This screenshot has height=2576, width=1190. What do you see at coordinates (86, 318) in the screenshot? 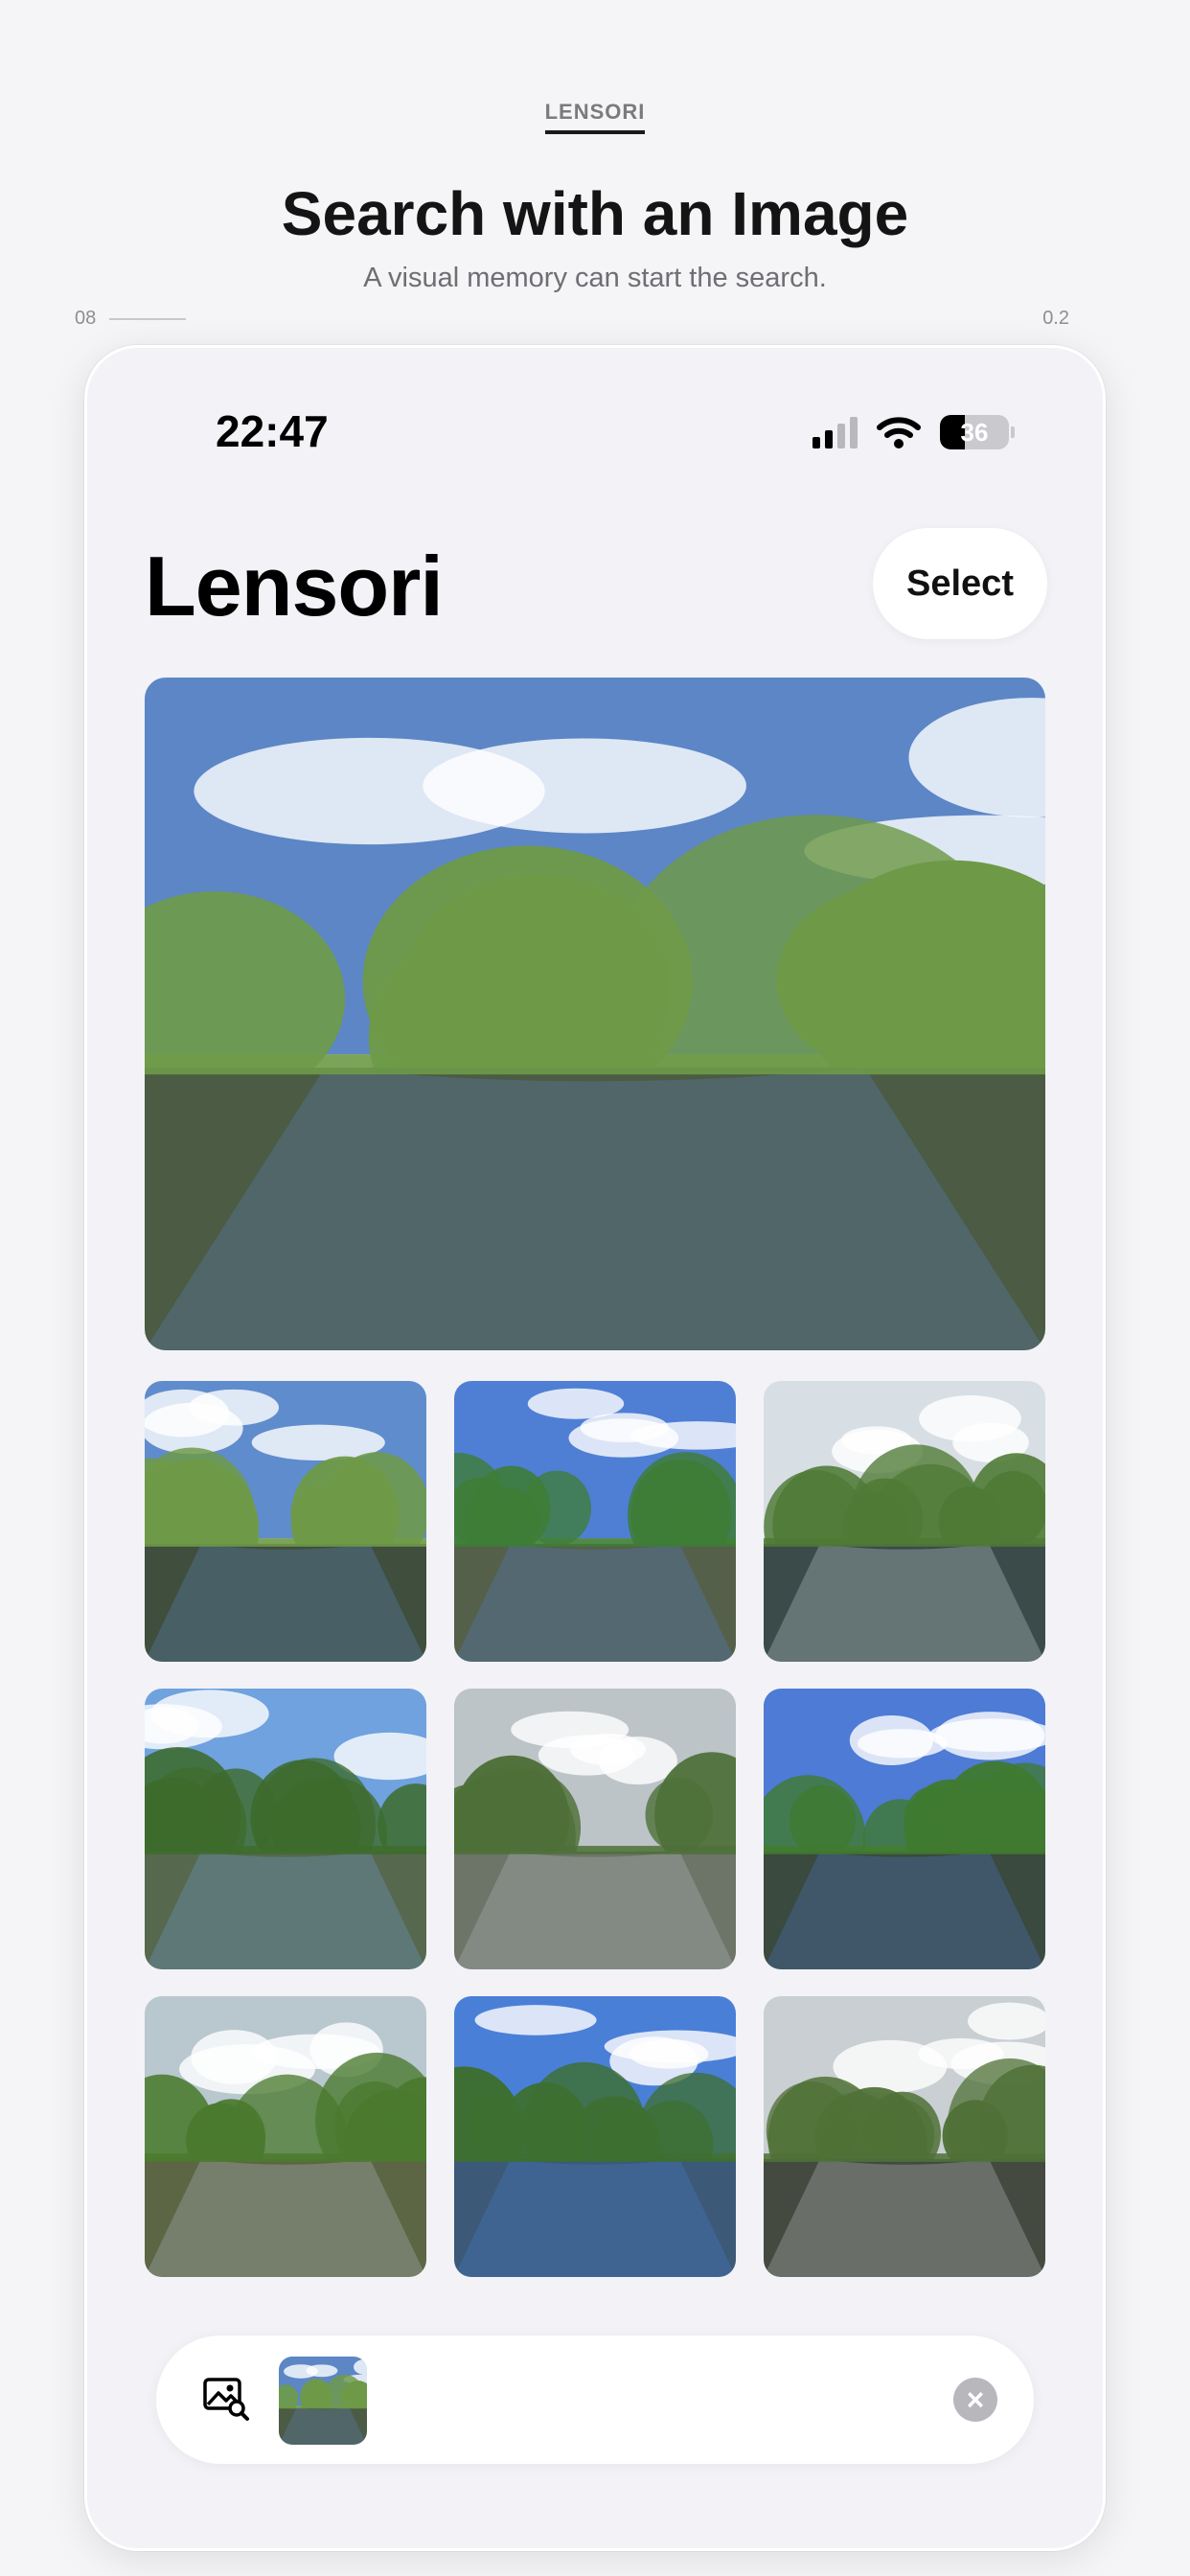
I see `meta-left-label: 08` at bounding box center [86, 318].